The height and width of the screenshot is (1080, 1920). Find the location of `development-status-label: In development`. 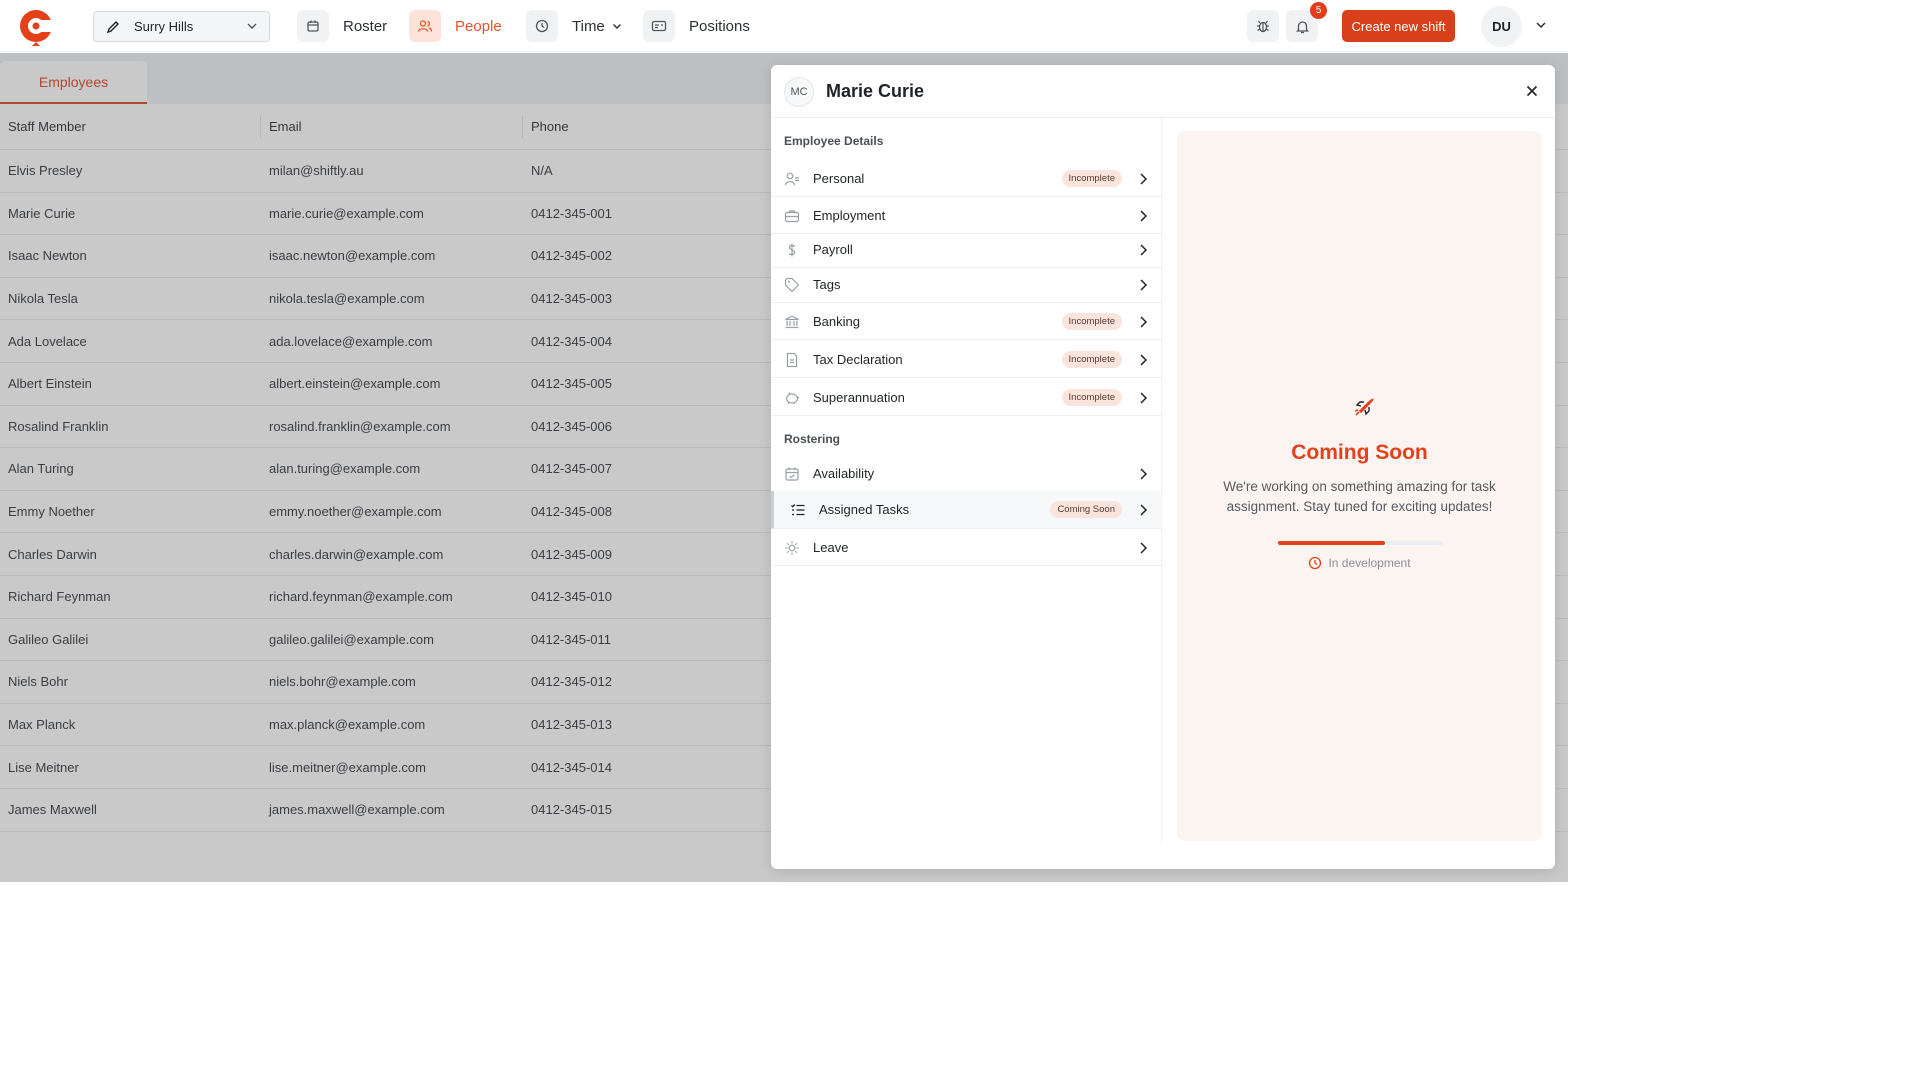

development-status-label: In development is located at coordinates (1369, 563).